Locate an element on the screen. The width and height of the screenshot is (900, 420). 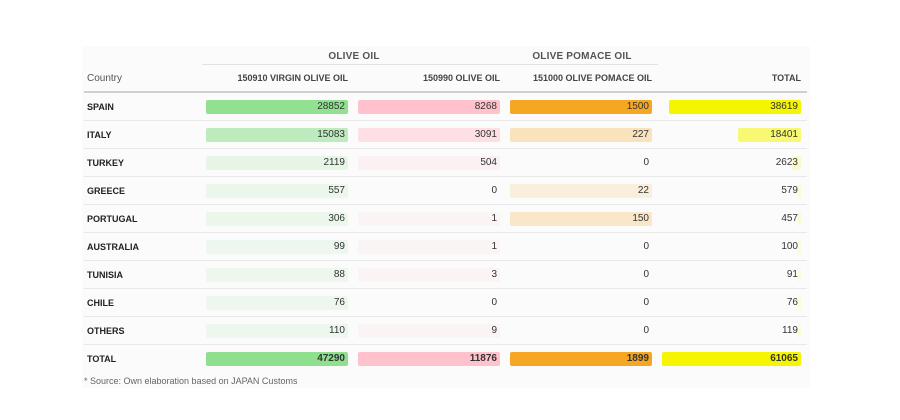
cell-total: 2623 is located at coordinates (732, 162).